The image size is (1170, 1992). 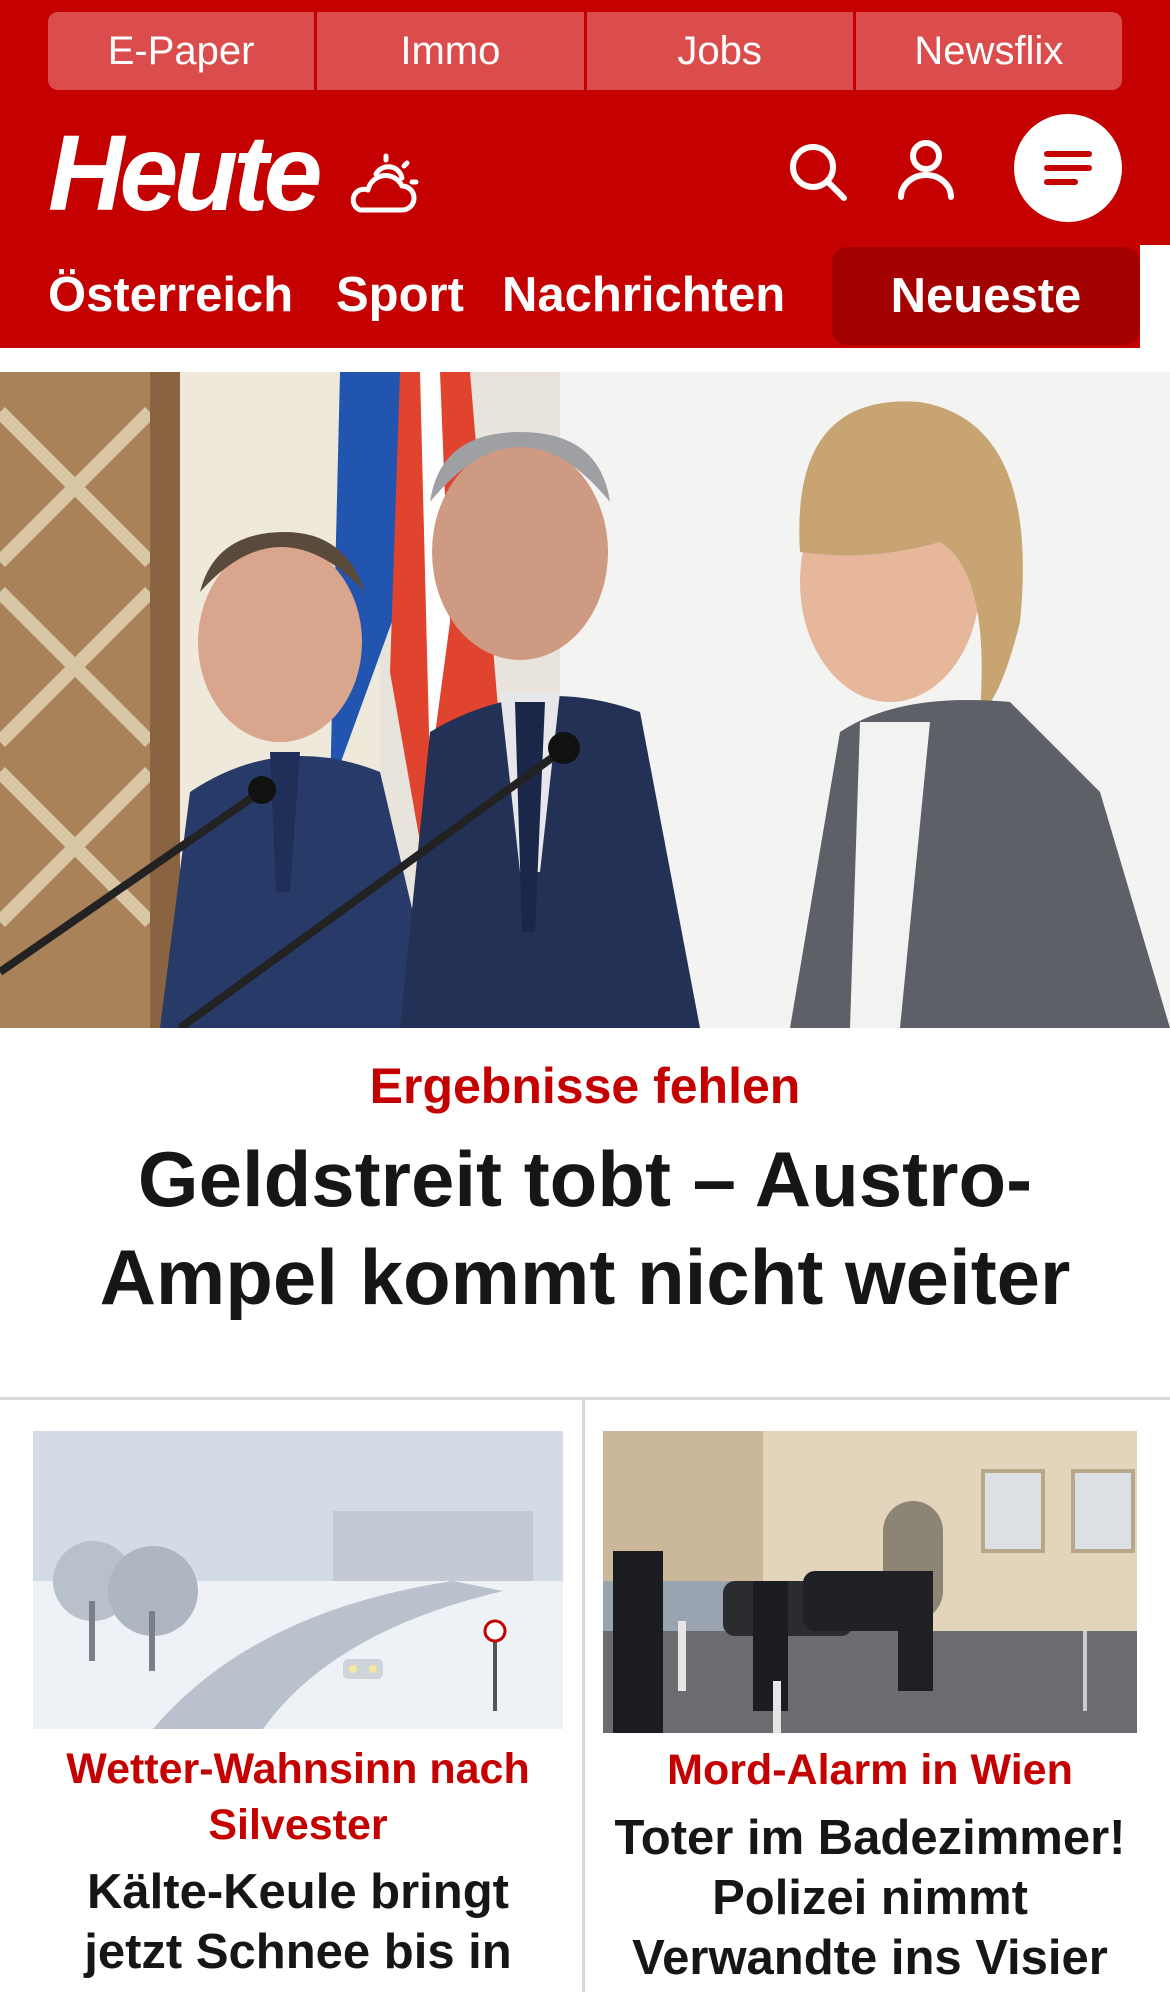 What do you see at coordinates (583, 1696) in the screenshot?
I see `column-divider` at bounding box center [583, 1696].